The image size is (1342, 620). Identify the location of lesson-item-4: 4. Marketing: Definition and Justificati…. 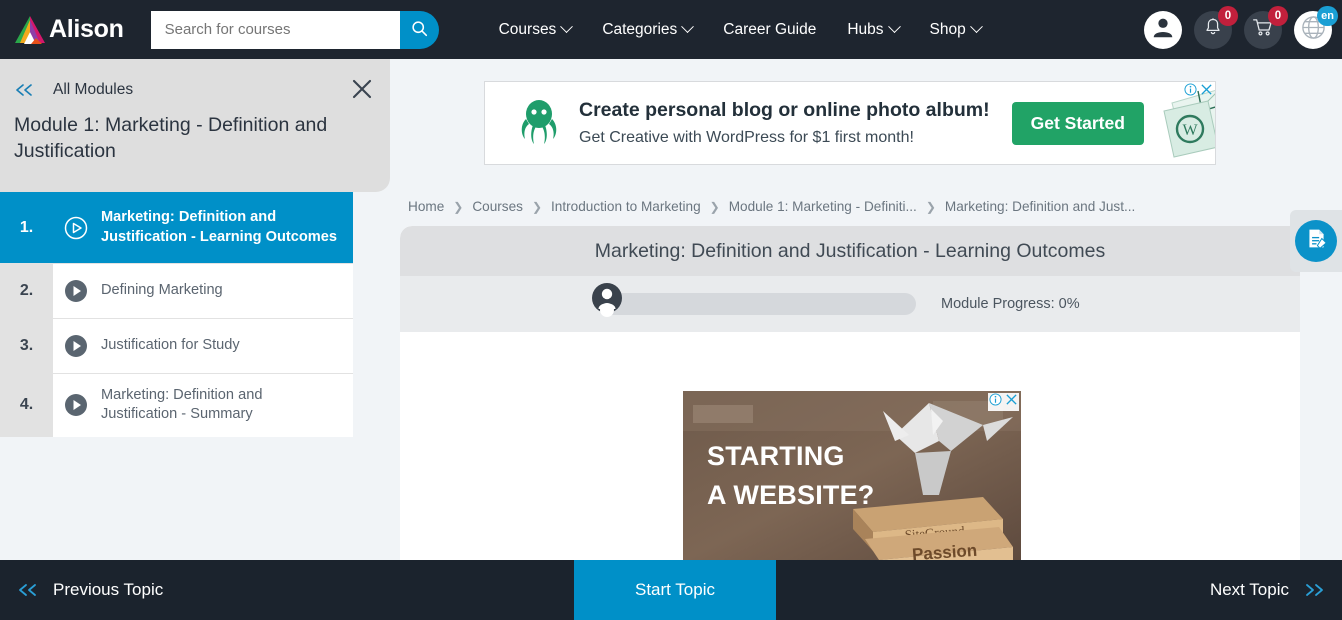
(176, 405).